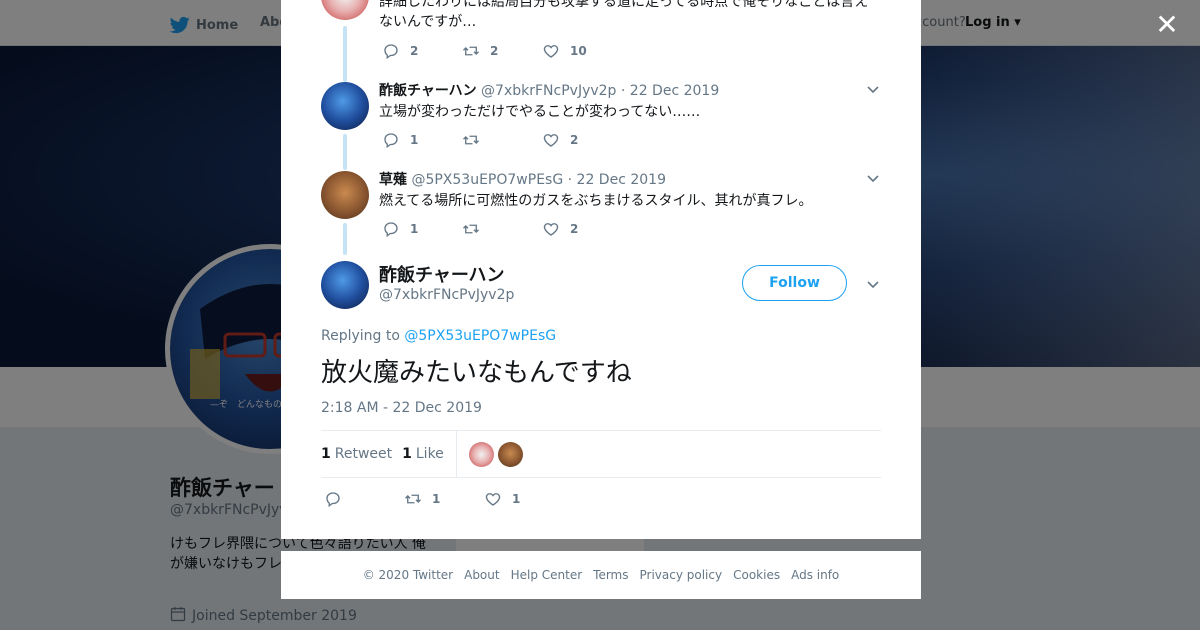  Describe the element at coordinates (364, 499) in the screenshot. I see `reply-button` at that location.